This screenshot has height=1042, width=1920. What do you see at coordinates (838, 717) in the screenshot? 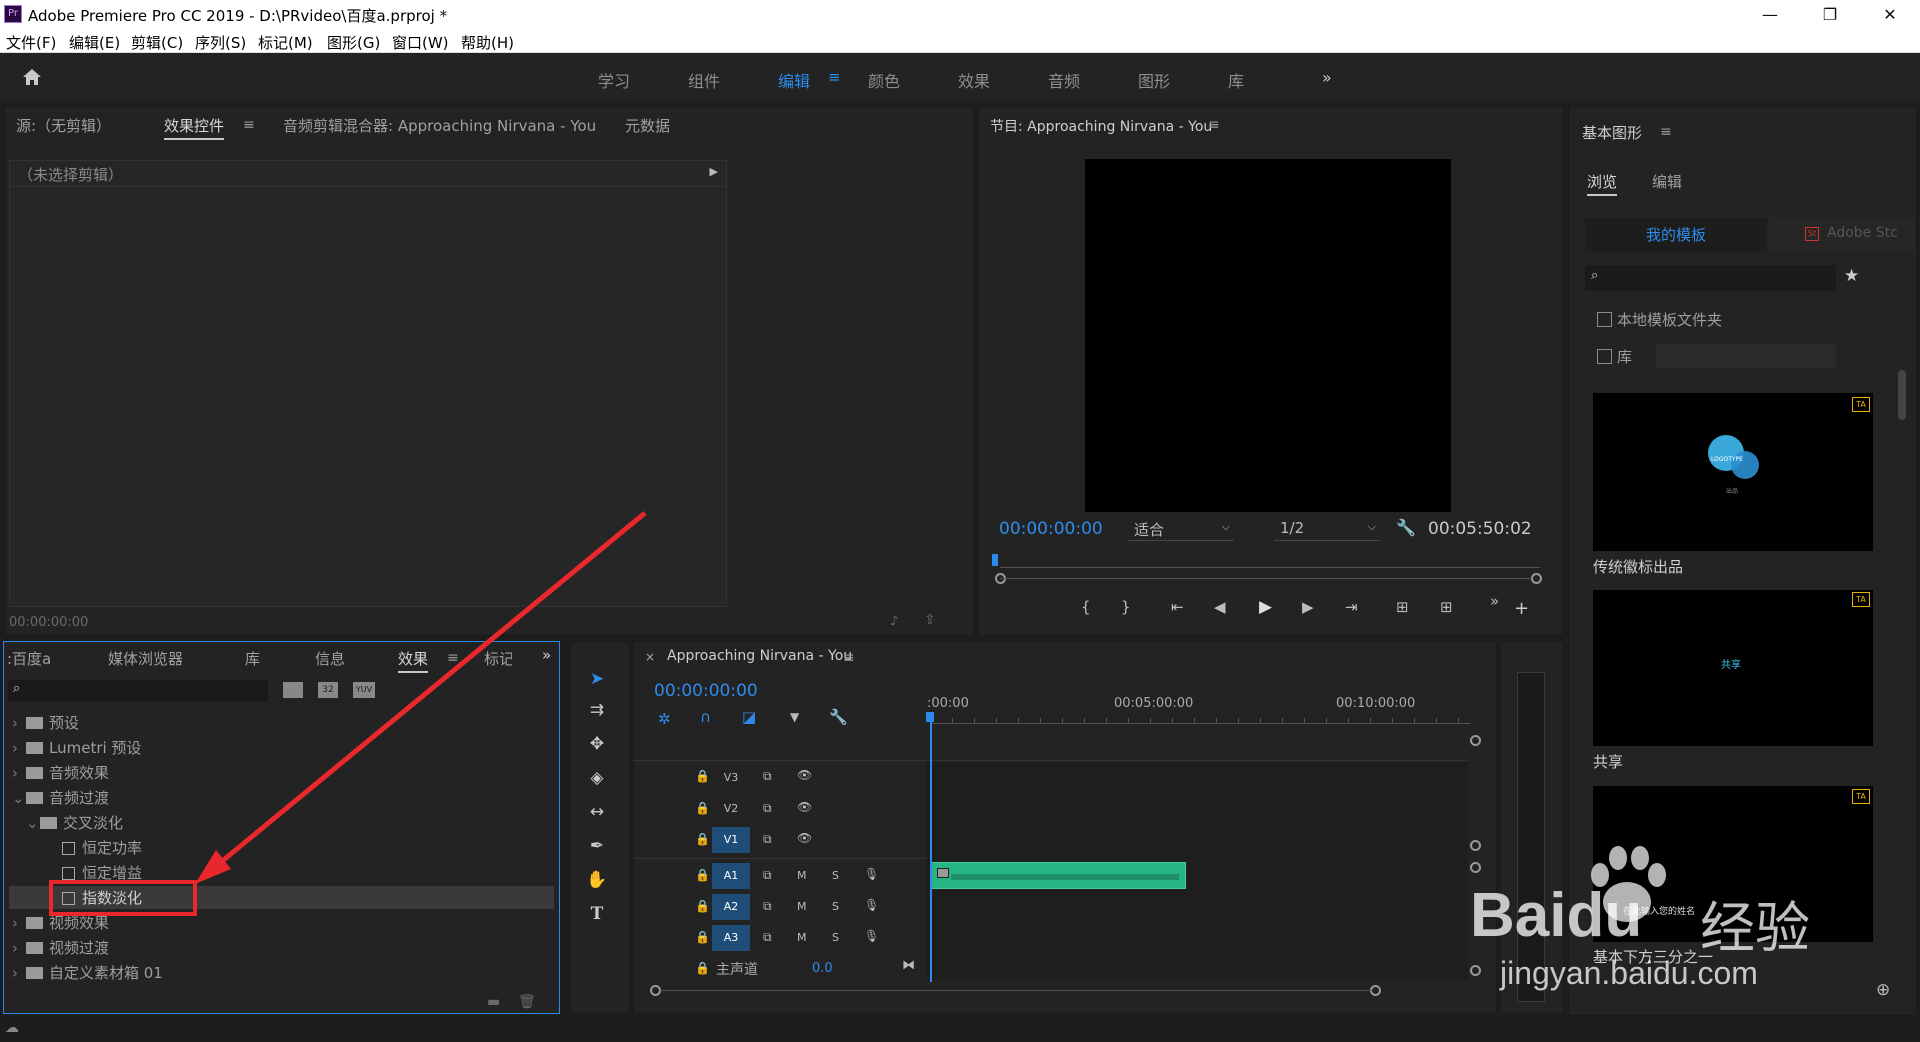
I see `timeline-settings-icon: 🔧` at bounding box center [838, 717].